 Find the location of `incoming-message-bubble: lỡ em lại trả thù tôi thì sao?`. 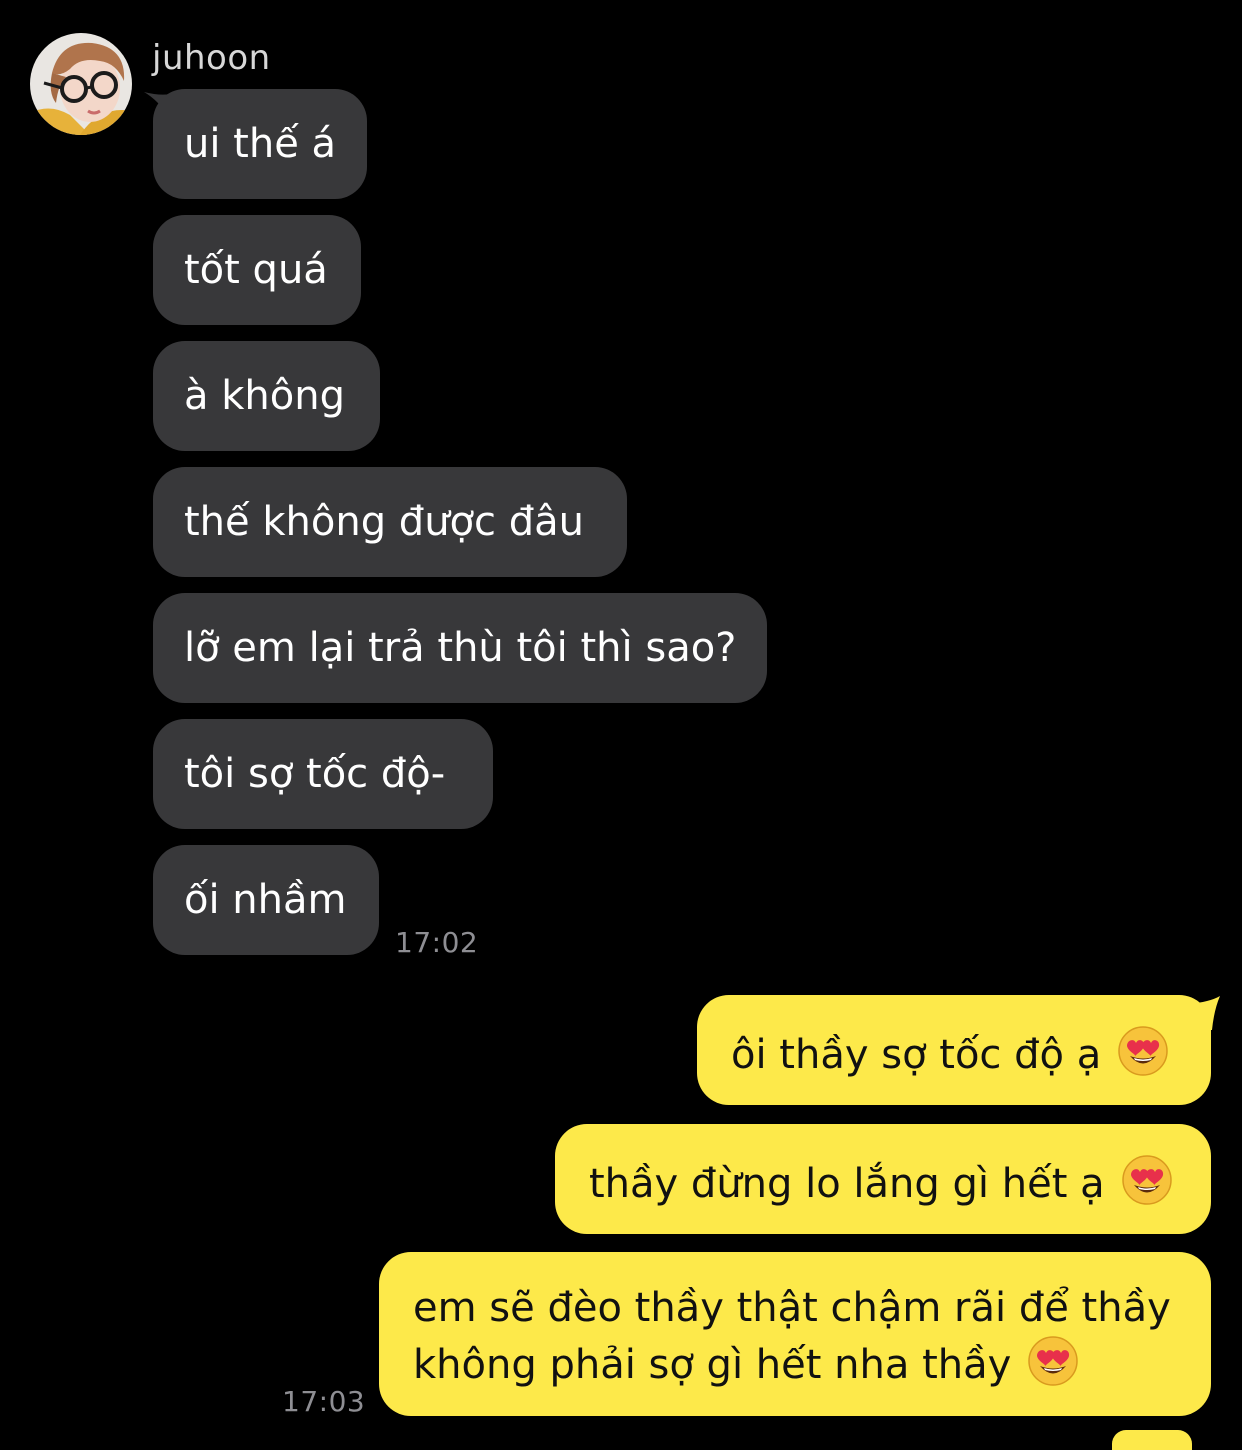

incoming-message-bubble: lỡ em lại trả thù tôi thì sao? is located at coordinates (460, 648).